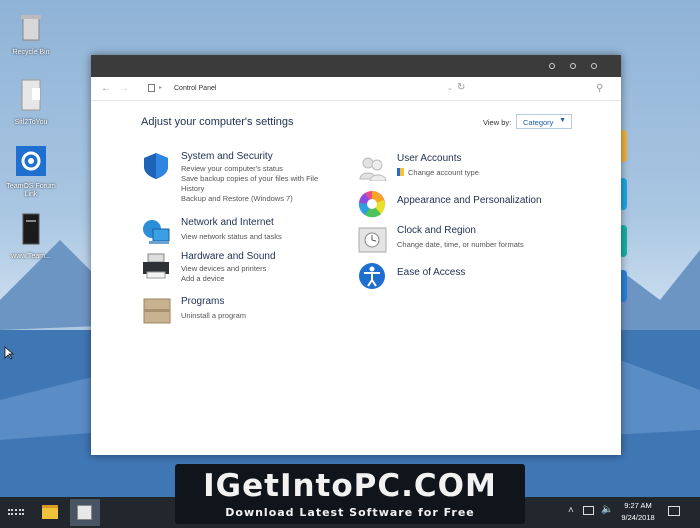 Image resolution: width=700 pixels, height=528 pixels. What do you see at coordinates (227, 156) in the screenshot?
I see `category-title: System and Security` at bounding box center [227, 156].